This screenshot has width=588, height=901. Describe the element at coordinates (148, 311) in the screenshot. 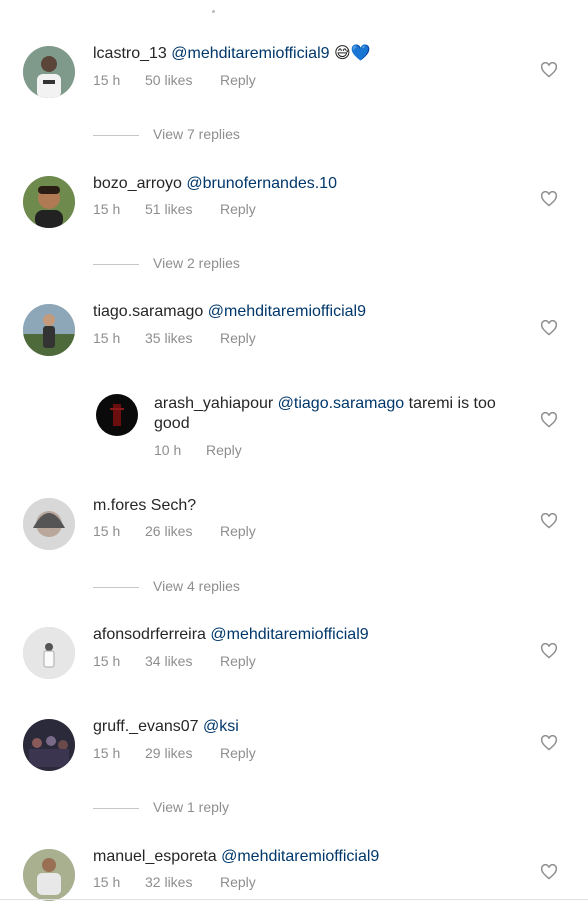

I see `username: tiago.saramago` at that location.